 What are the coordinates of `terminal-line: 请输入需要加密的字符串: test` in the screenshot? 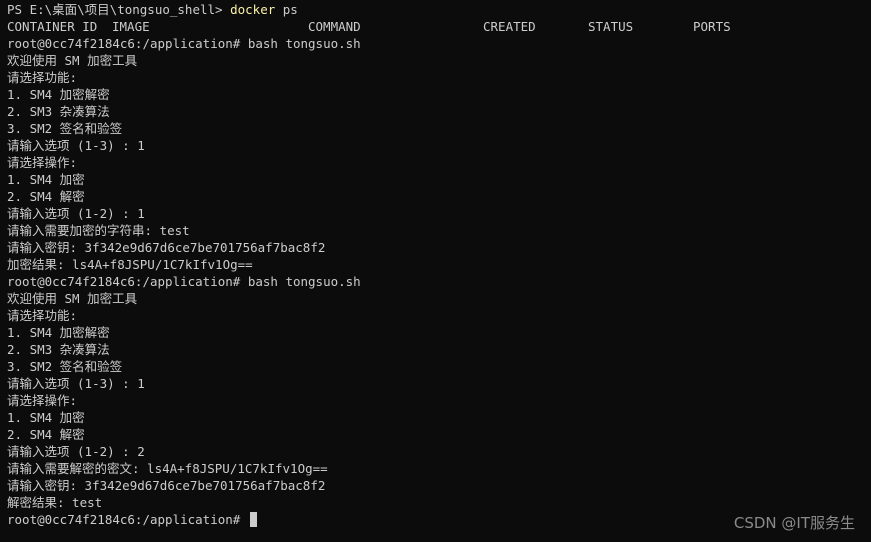 It's located at (98, 230).